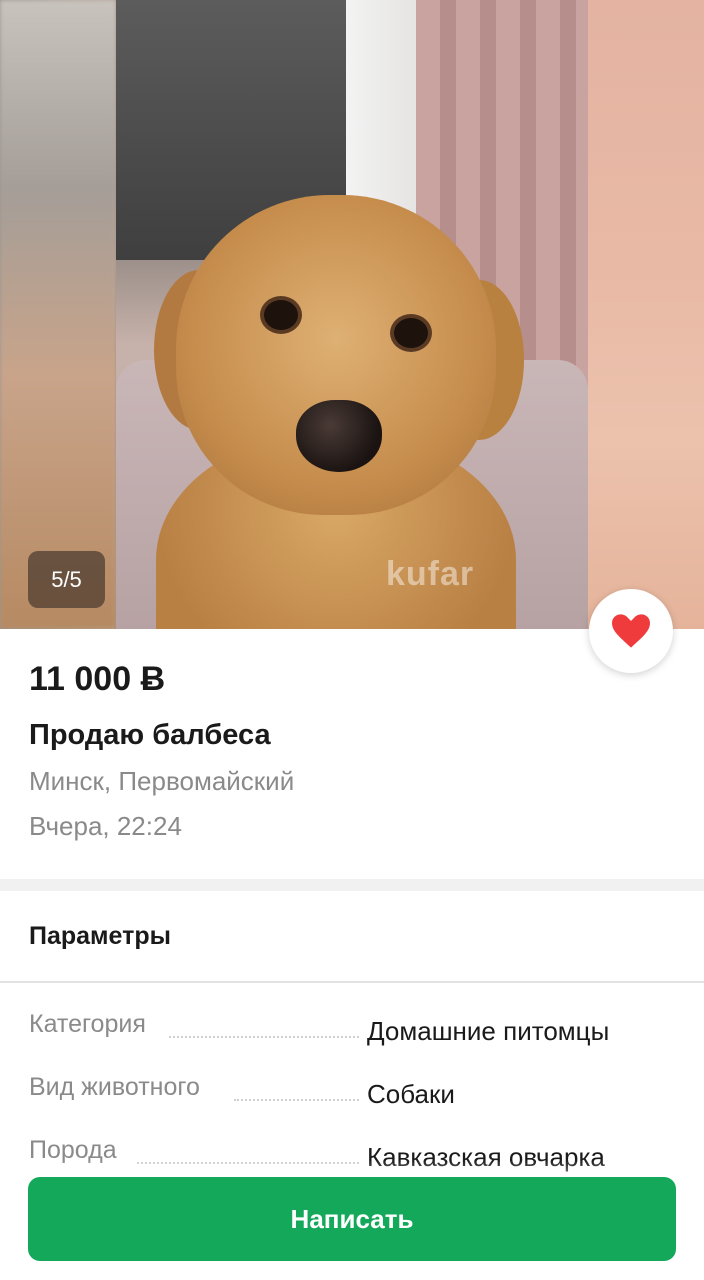 The image size is (704, 1280). I want to click on gallery-side-blur-left, so click(58, 314).